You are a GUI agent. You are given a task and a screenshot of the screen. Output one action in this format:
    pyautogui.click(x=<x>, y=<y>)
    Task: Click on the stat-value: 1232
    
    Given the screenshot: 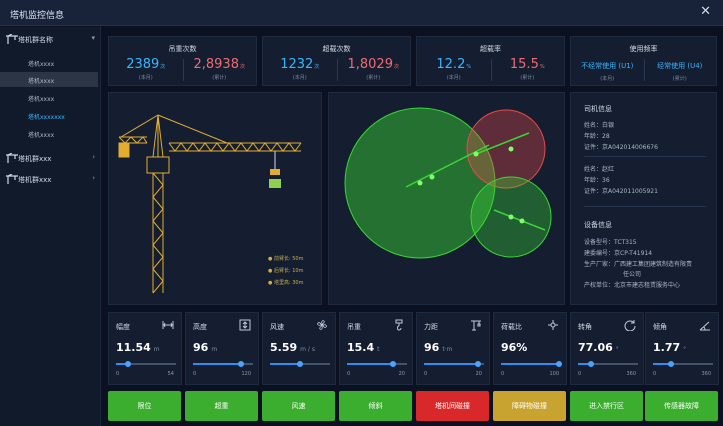 What is the action you would take?
    pyautogui.click(x=297, y=64)
    